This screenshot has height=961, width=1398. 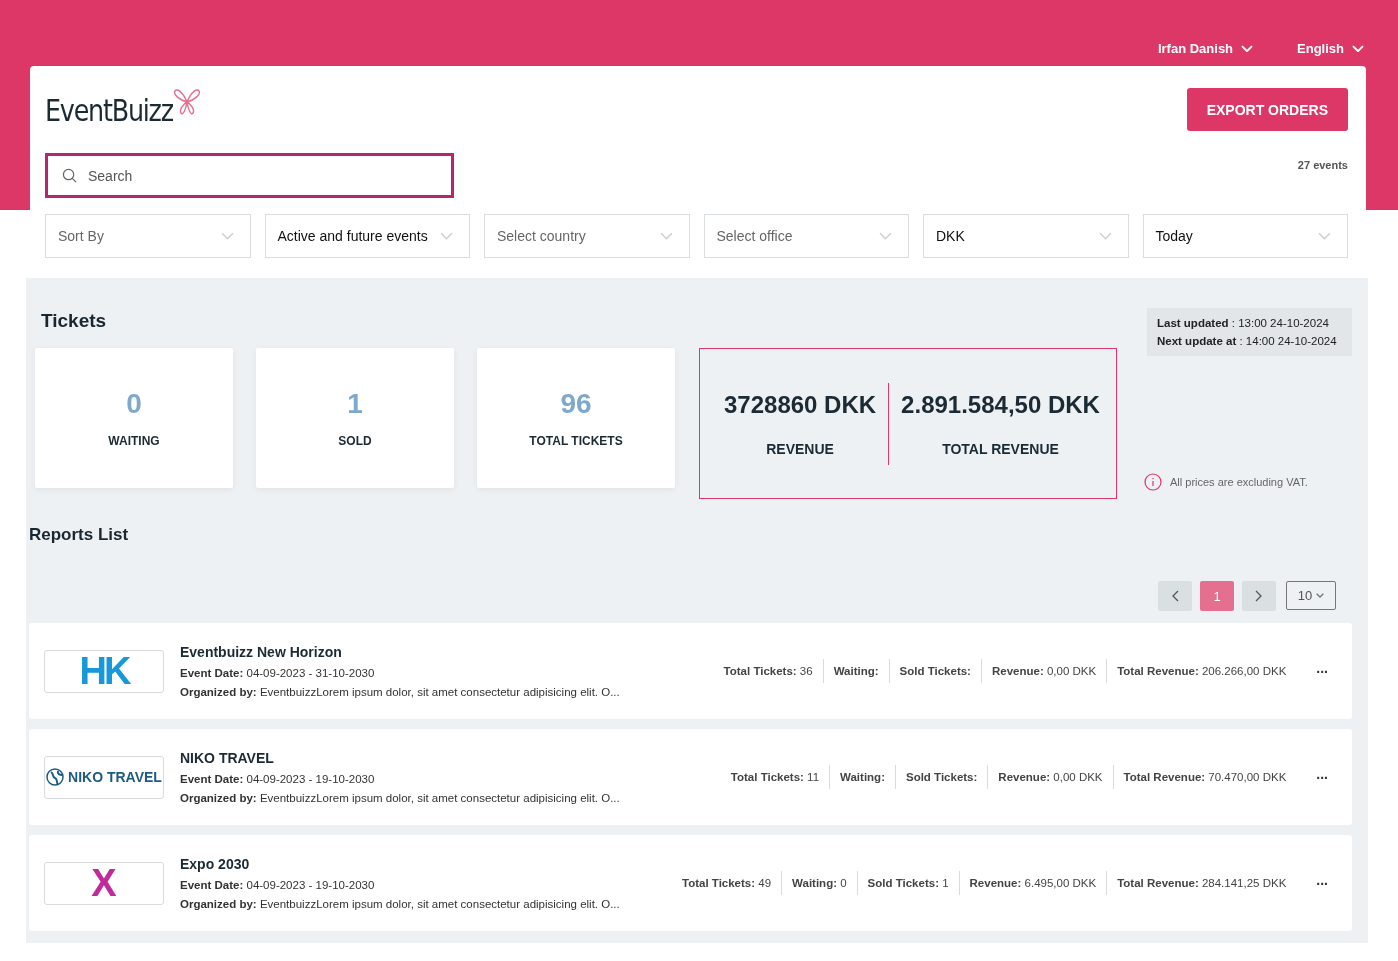 What do you see at coordinates (355, 418) in the screenshot?
I see `stat-card: 1 SOLD` at bounding box center [355, 418].